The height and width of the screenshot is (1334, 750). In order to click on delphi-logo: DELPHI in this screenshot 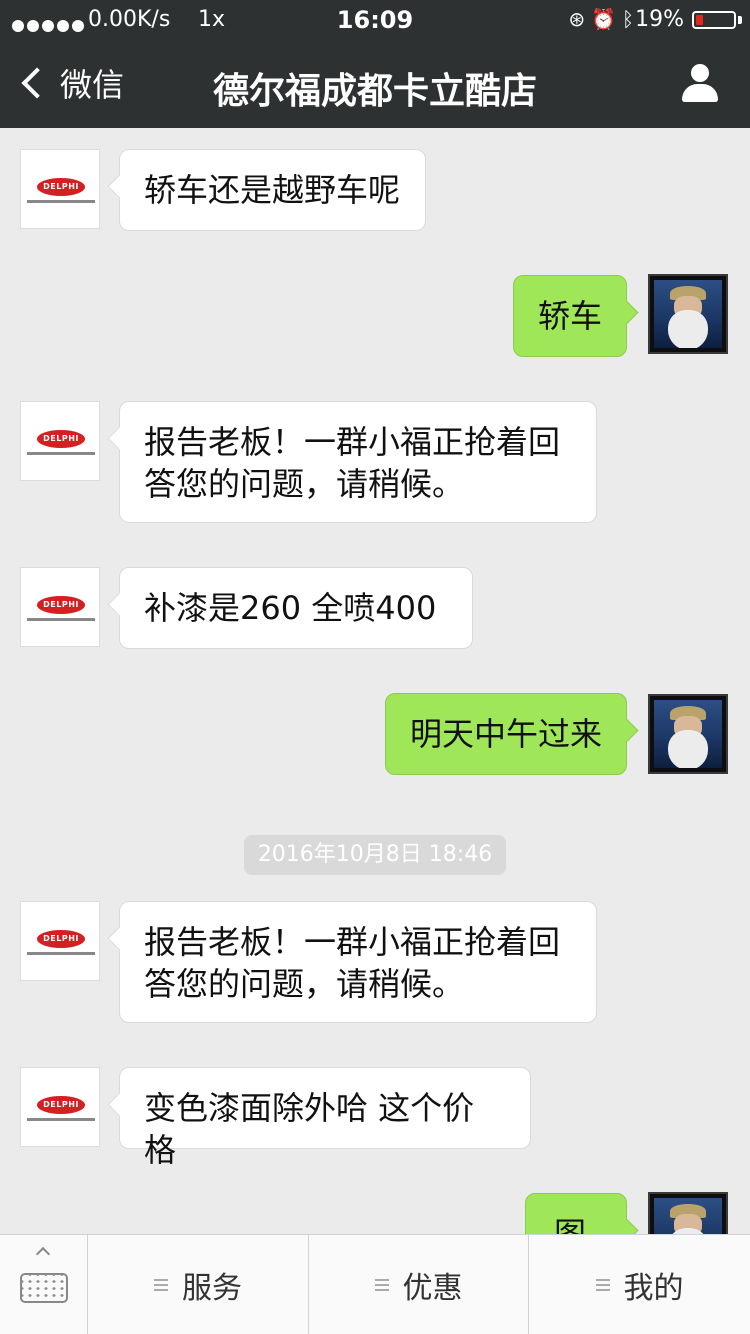, I will do `click(61, 187)`.